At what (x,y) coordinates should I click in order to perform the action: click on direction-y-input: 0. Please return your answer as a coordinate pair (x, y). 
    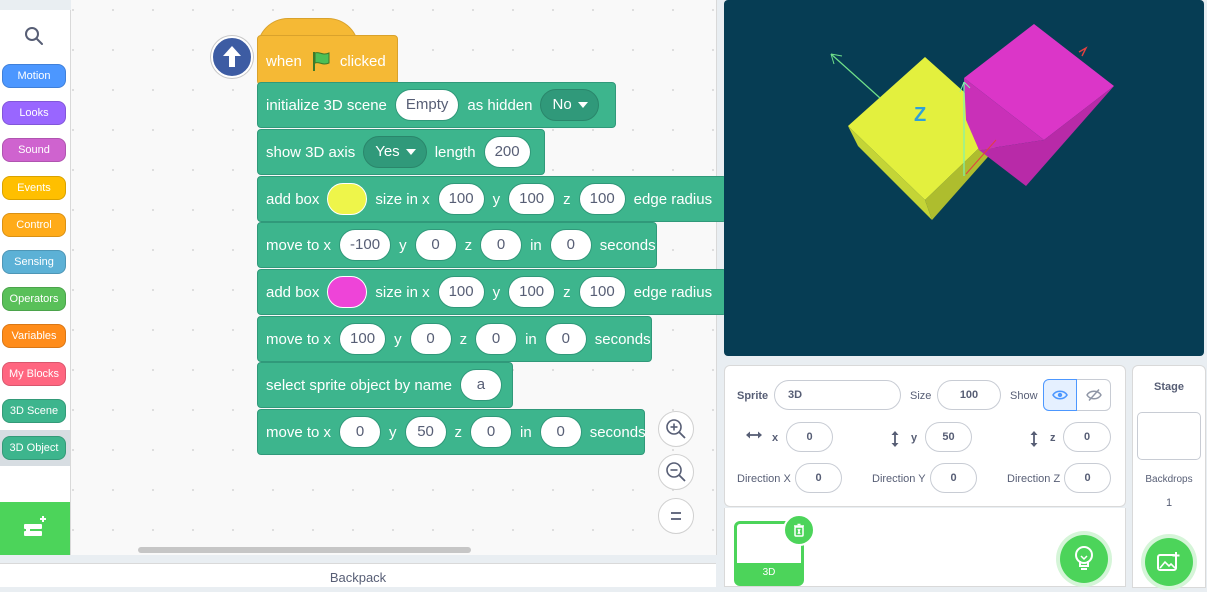
    Looking at the image, I should click on (953, 478).